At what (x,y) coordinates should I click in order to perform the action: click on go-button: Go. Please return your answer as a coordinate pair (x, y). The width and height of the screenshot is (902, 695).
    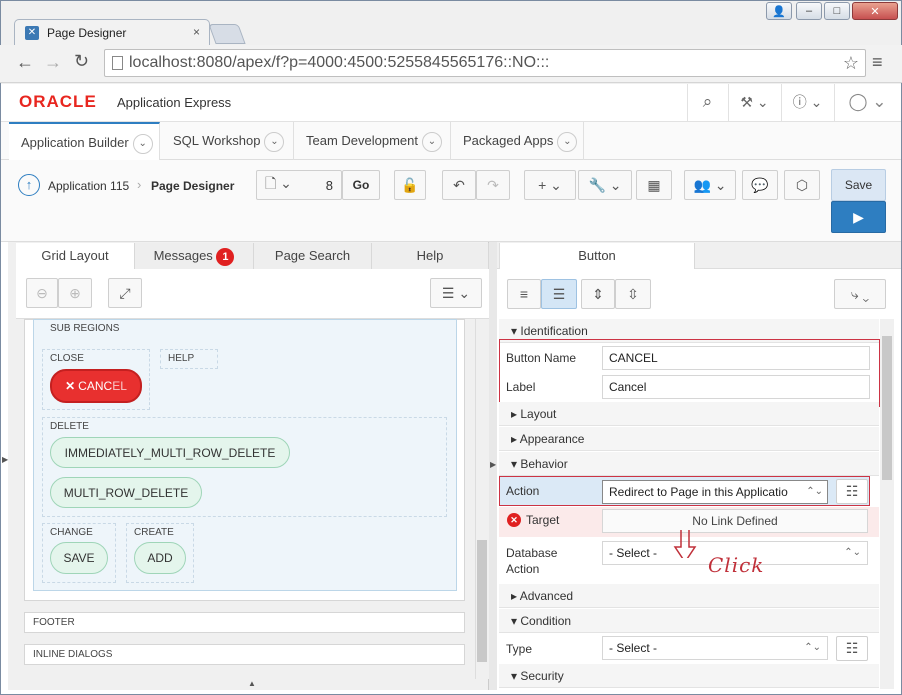
    Looking at the image, I should click on (361, 185).